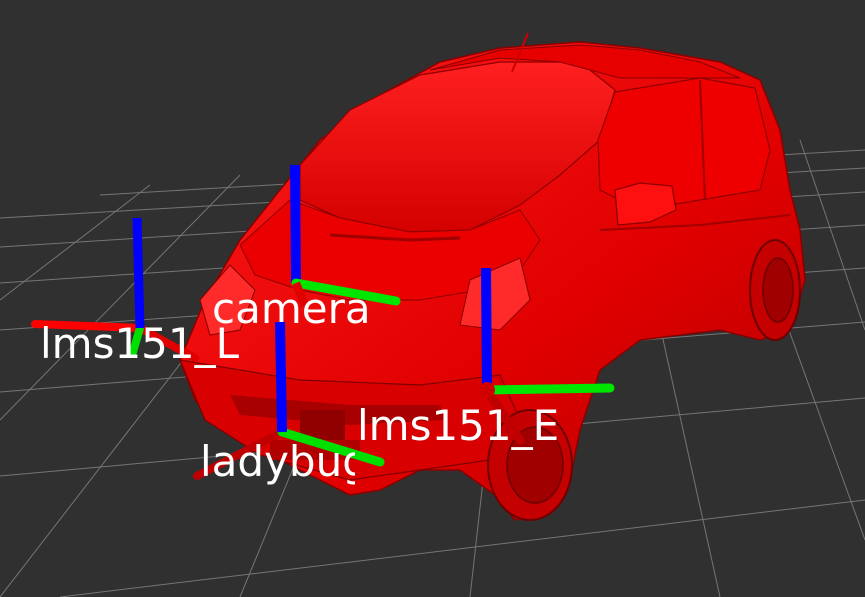 The width and height of the screenshot is (865, 597). What do you see at coordinates (291, 308) in the screenshot?
I see `frame-label-camera: camera` at bounding box center [291, 308].